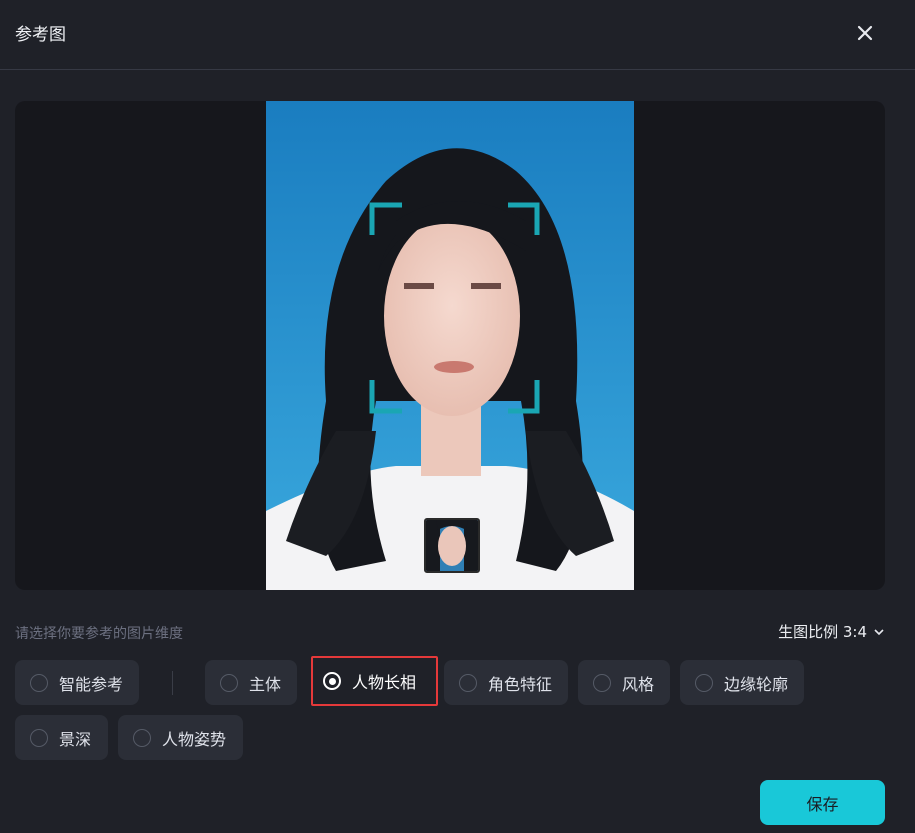 The width and height of the screenshot is (915, 833). I want to click on ratio-label: 生图比例 3:4, so click(822, 632).